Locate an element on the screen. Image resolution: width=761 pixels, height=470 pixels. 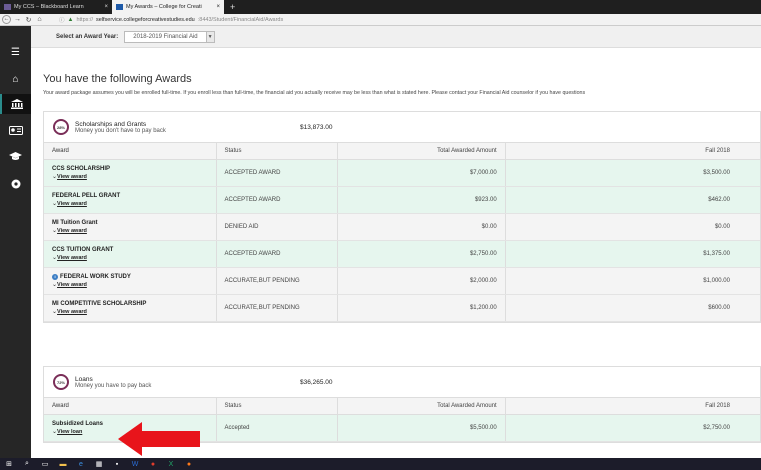
award-year-select: 2018-2019 Financial Aid ▼ is located at coordinates (169, 36).